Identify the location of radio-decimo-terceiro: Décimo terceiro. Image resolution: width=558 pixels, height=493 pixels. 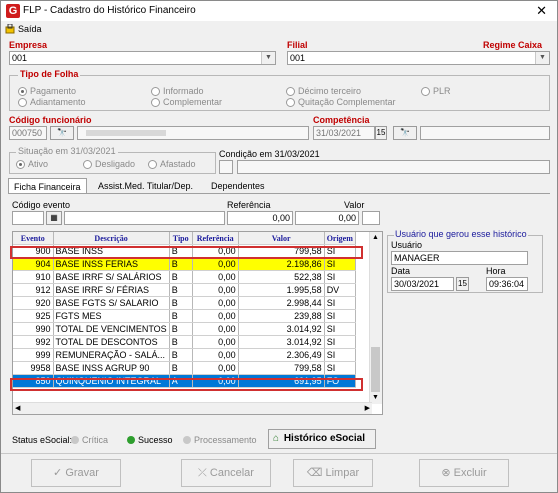
(323, 91).